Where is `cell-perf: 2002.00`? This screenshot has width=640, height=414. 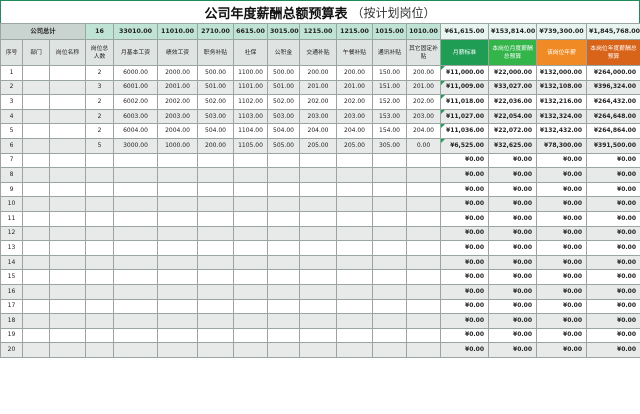 cell-perf: 2002.00 is located at coordinates (177, 102).